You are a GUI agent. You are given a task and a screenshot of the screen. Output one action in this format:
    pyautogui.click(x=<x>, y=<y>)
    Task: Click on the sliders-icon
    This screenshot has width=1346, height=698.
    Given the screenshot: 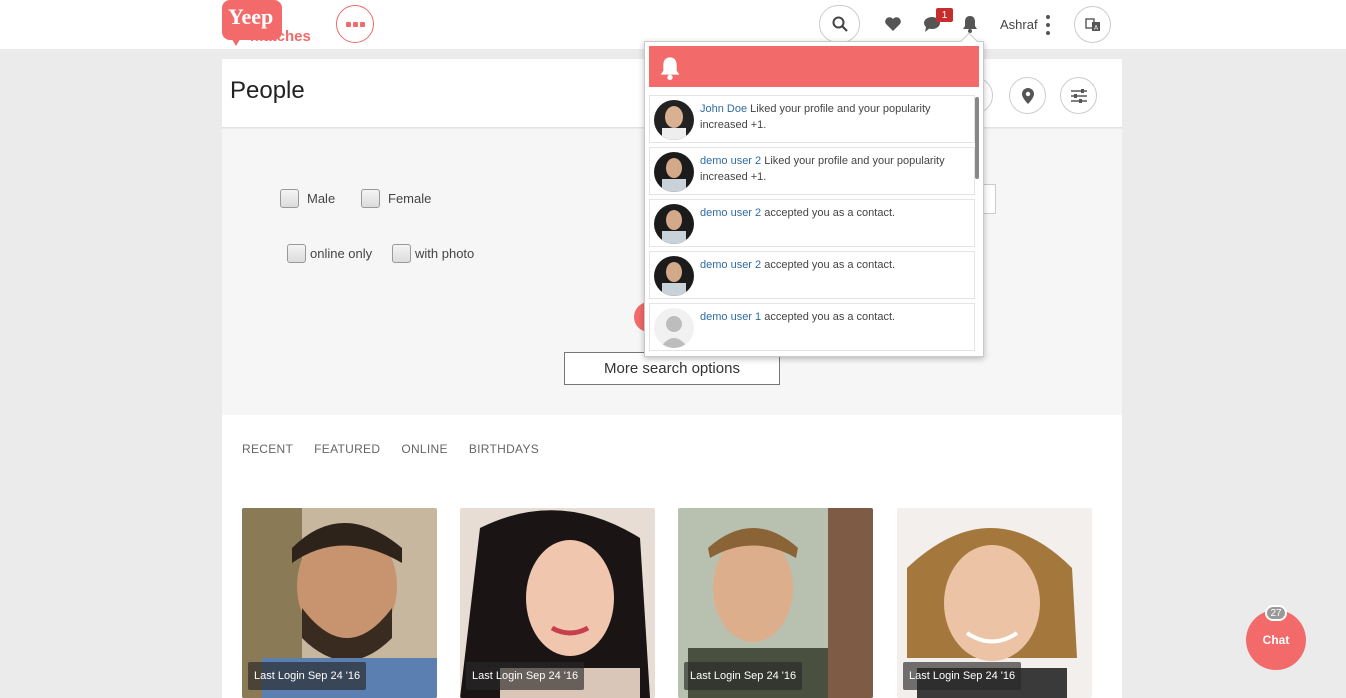 What is the action you would take?
    pyautogui.click(x=1078, y=95)
    